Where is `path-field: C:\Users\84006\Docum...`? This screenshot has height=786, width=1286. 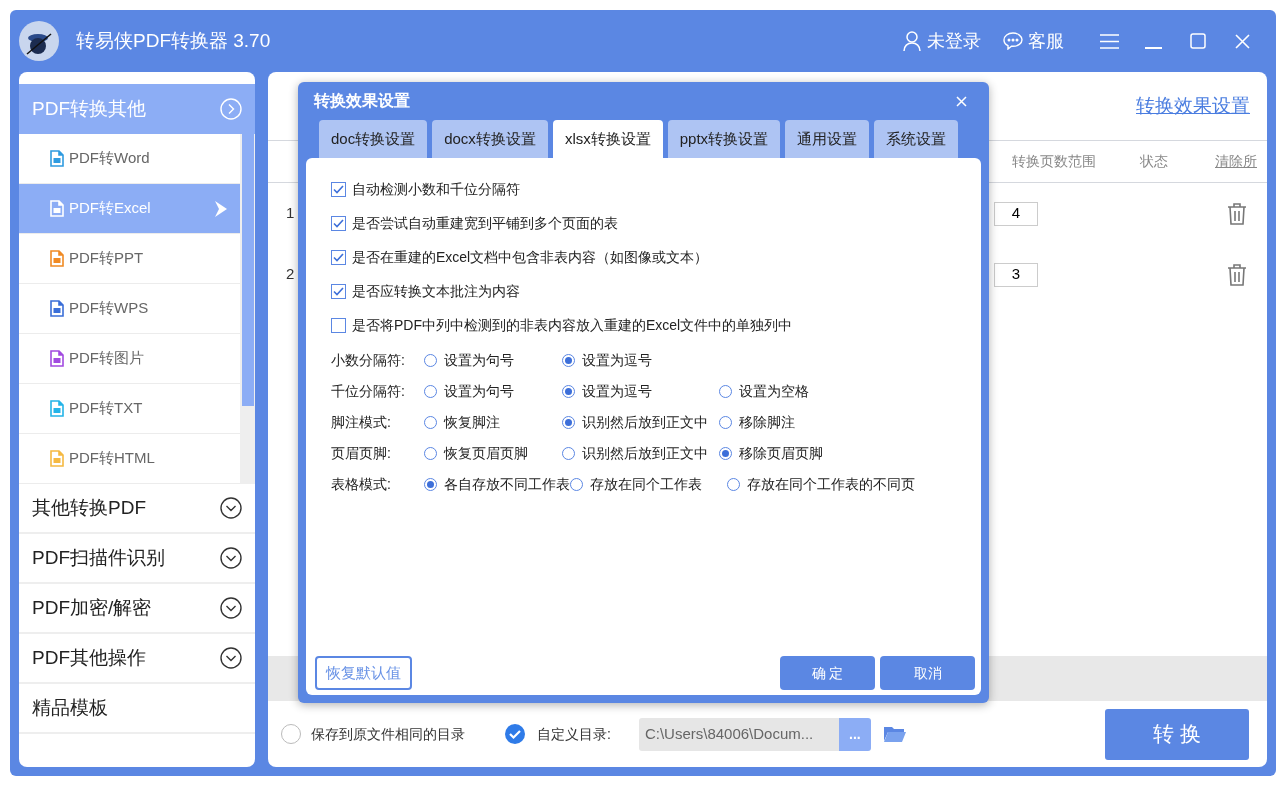
path-field: C:\Users\84006\Docum... is located at coordinates (738, 734).